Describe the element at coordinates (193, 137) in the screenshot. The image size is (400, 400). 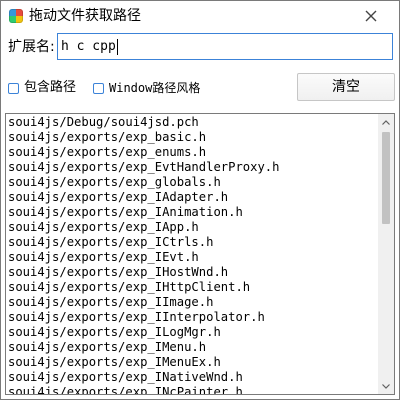
I see `file-list-item: soui4js/exports/exp_basic.h` at that location.